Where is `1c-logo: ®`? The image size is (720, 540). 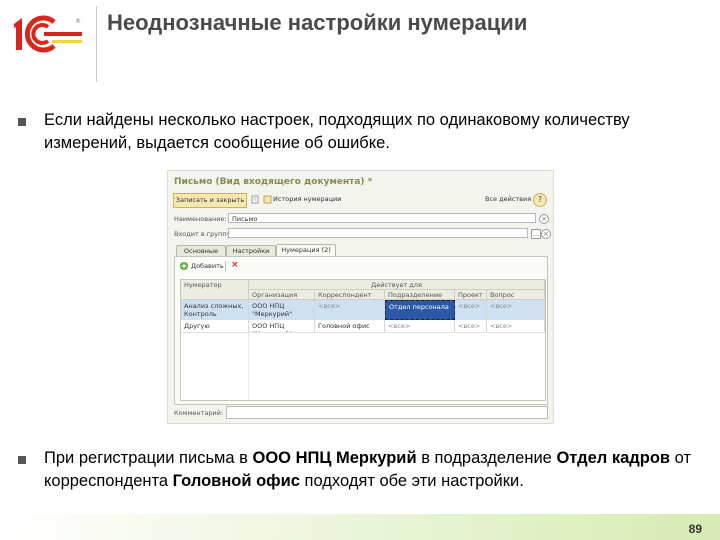 1c-logo: ® is located at coordinates (48, 34).